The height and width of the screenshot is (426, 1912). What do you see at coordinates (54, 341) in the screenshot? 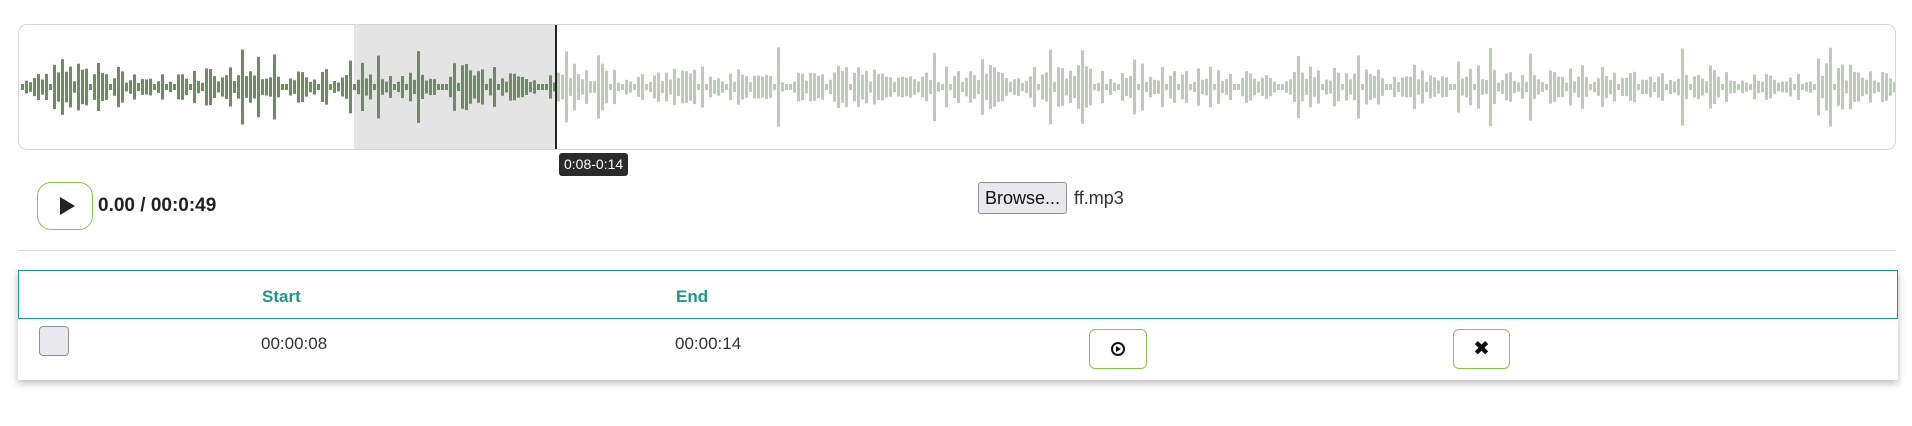
I see `row-checkbox` at bounding box center [54, 341].